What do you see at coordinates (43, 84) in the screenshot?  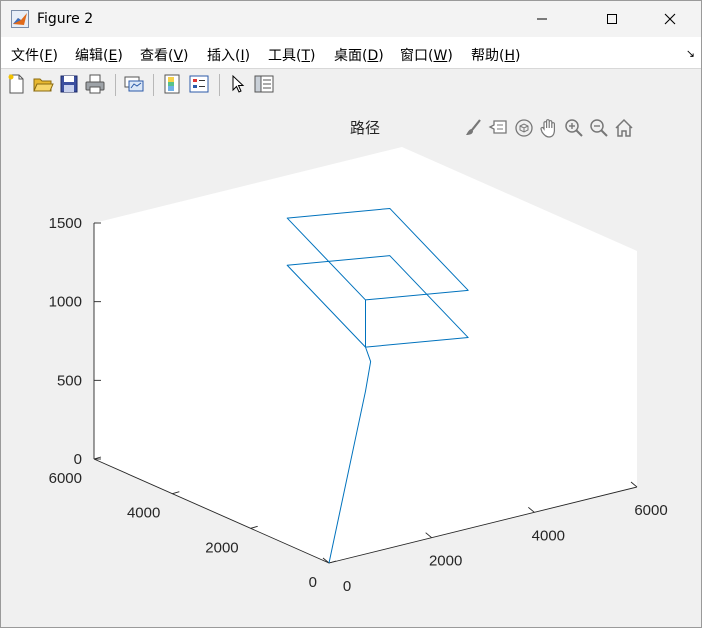 I see `open-file-icon` at bounding box center [43, 84].